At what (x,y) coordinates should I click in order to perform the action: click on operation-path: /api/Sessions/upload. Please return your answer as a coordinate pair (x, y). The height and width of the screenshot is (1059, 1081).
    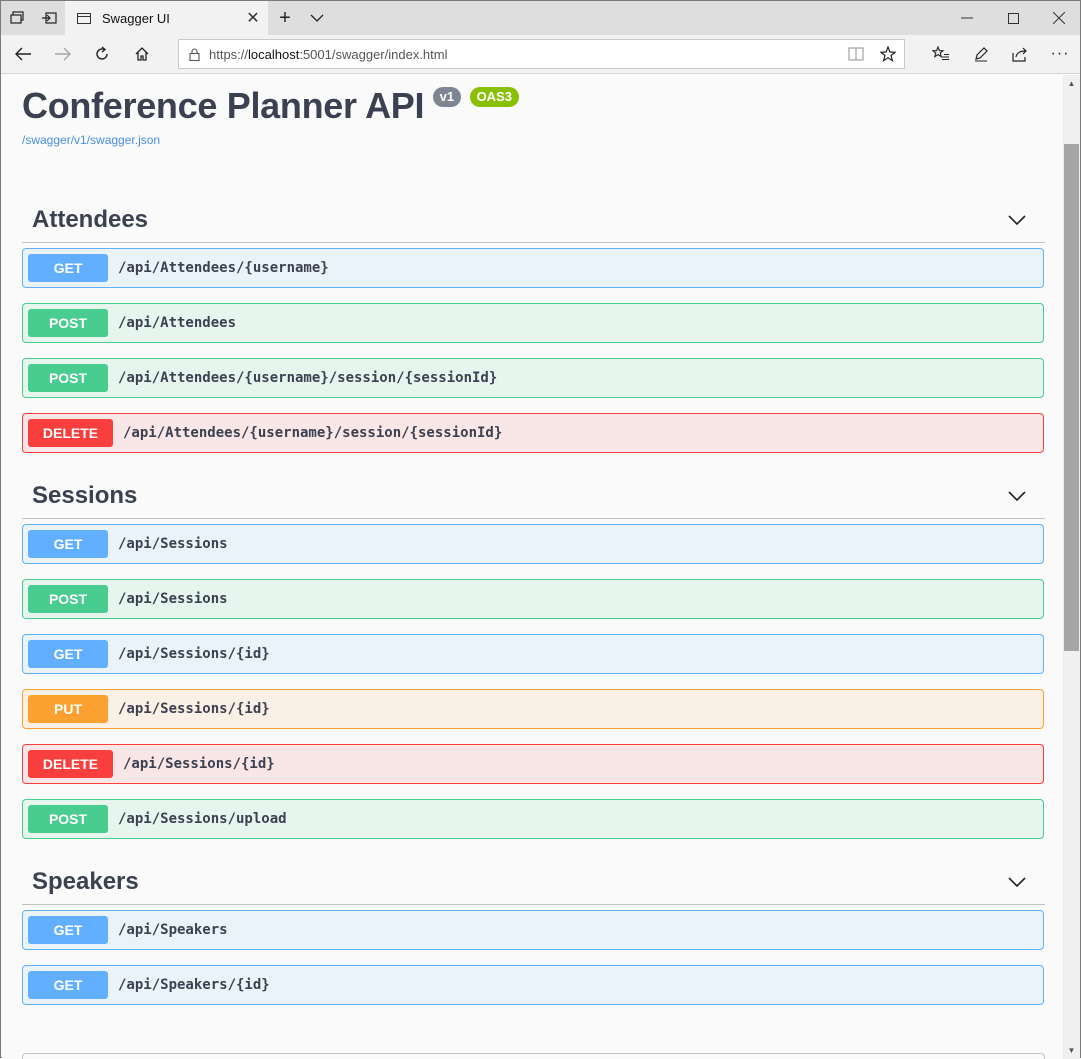
    Looking at the image, I should click on (202, 819).